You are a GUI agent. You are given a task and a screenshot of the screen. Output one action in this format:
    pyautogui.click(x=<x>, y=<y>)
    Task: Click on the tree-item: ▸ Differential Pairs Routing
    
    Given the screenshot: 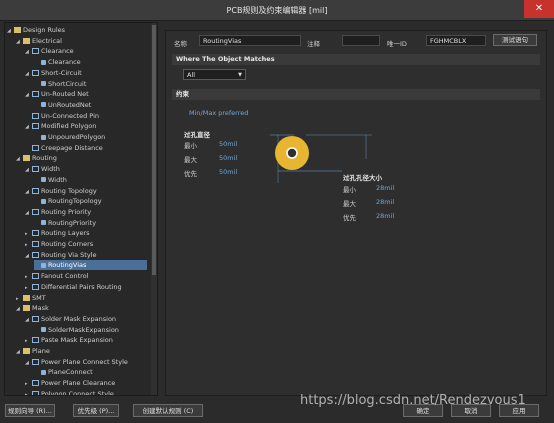 What is the action you would take?
    pyautogui.click(x=73, y=287)
    